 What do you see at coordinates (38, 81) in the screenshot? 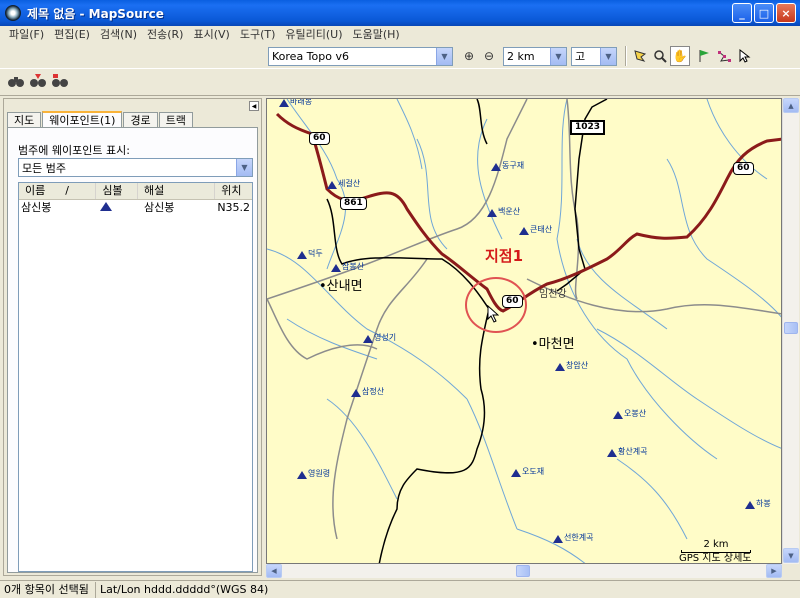
I see `find-next-icon` at bounding box center [38, 81].